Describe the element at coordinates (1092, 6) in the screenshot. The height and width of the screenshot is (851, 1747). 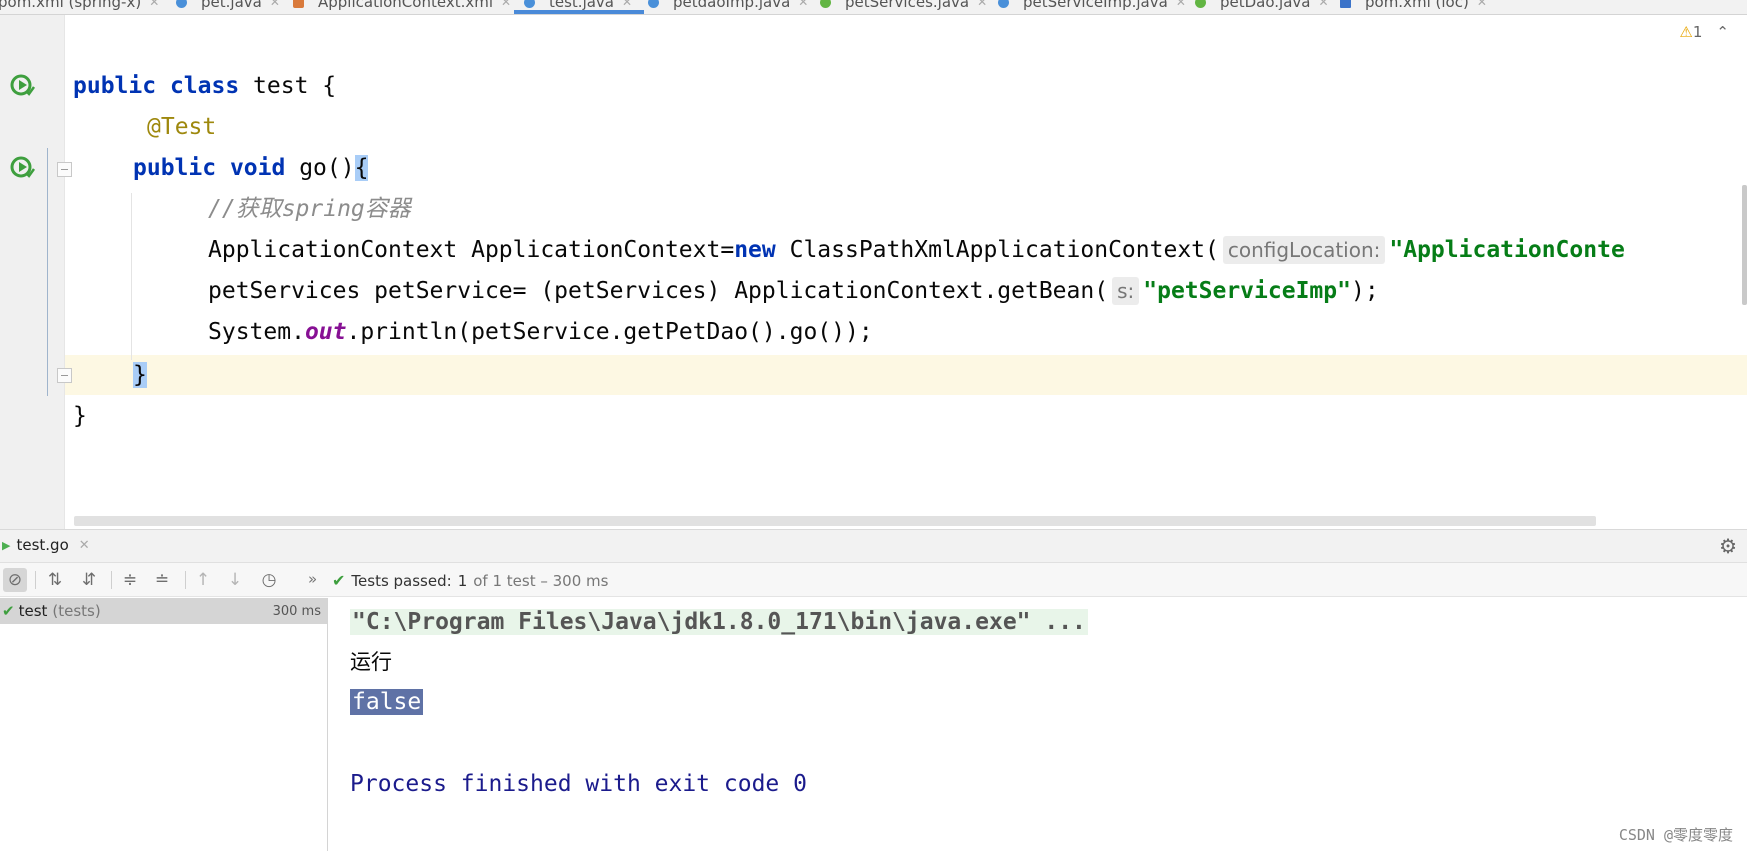
I see `tab-petserviceimp-java: petServiceImp.java ✕` at that location.